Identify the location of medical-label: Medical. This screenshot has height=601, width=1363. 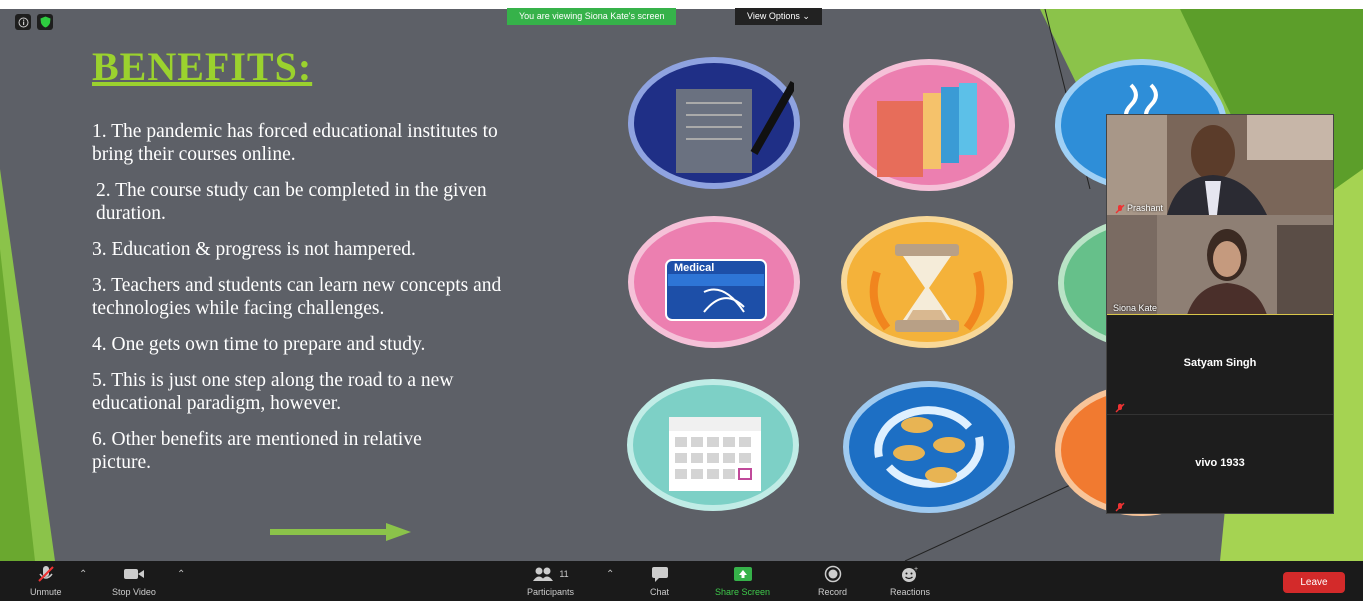
(694, 268).